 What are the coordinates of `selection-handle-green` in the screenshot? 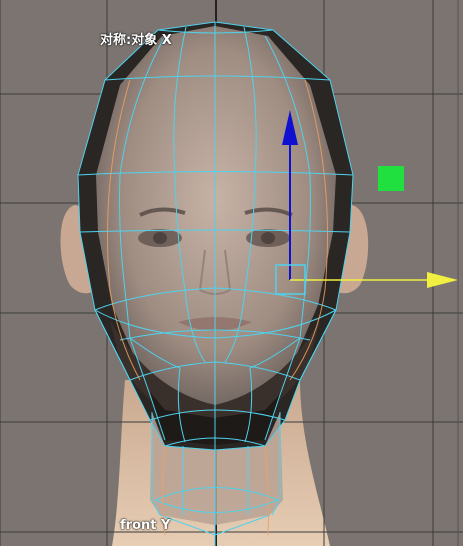 It's located at (391, 178).